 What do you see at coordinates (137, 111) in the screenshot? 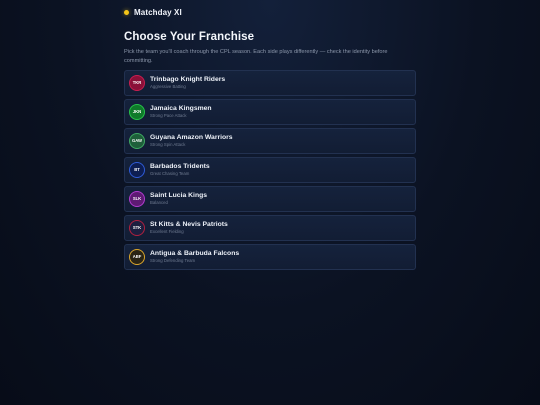
I see `team-badge: JKN` at bounding box center [137, 111].